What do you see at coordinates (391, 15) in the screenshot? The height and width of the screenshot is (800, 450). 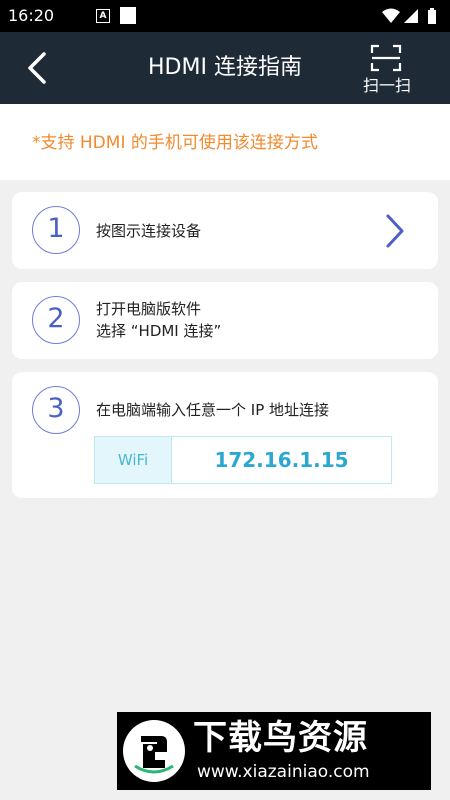 I see `wifi-icon` at bounding box center [391, 15].